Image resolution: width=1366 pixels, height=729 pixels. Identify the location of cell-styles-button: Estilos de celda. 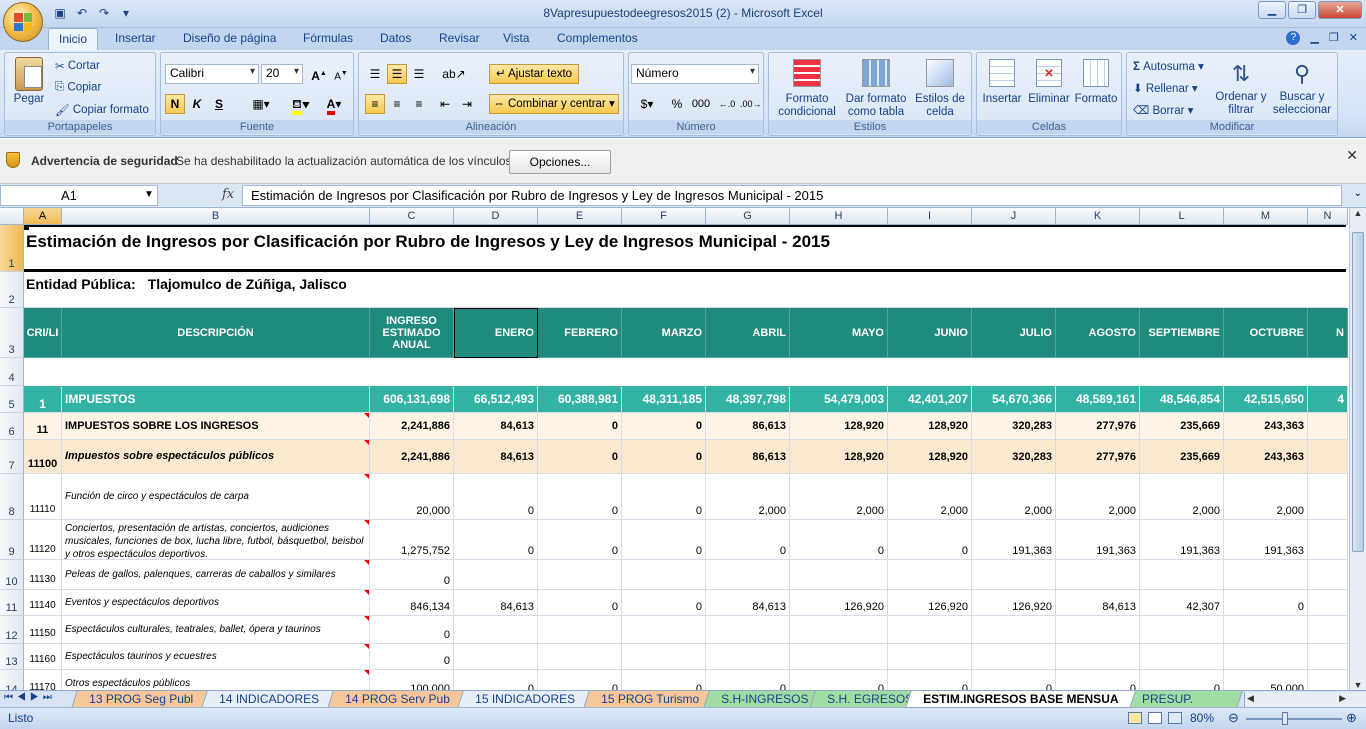
(940, 89).